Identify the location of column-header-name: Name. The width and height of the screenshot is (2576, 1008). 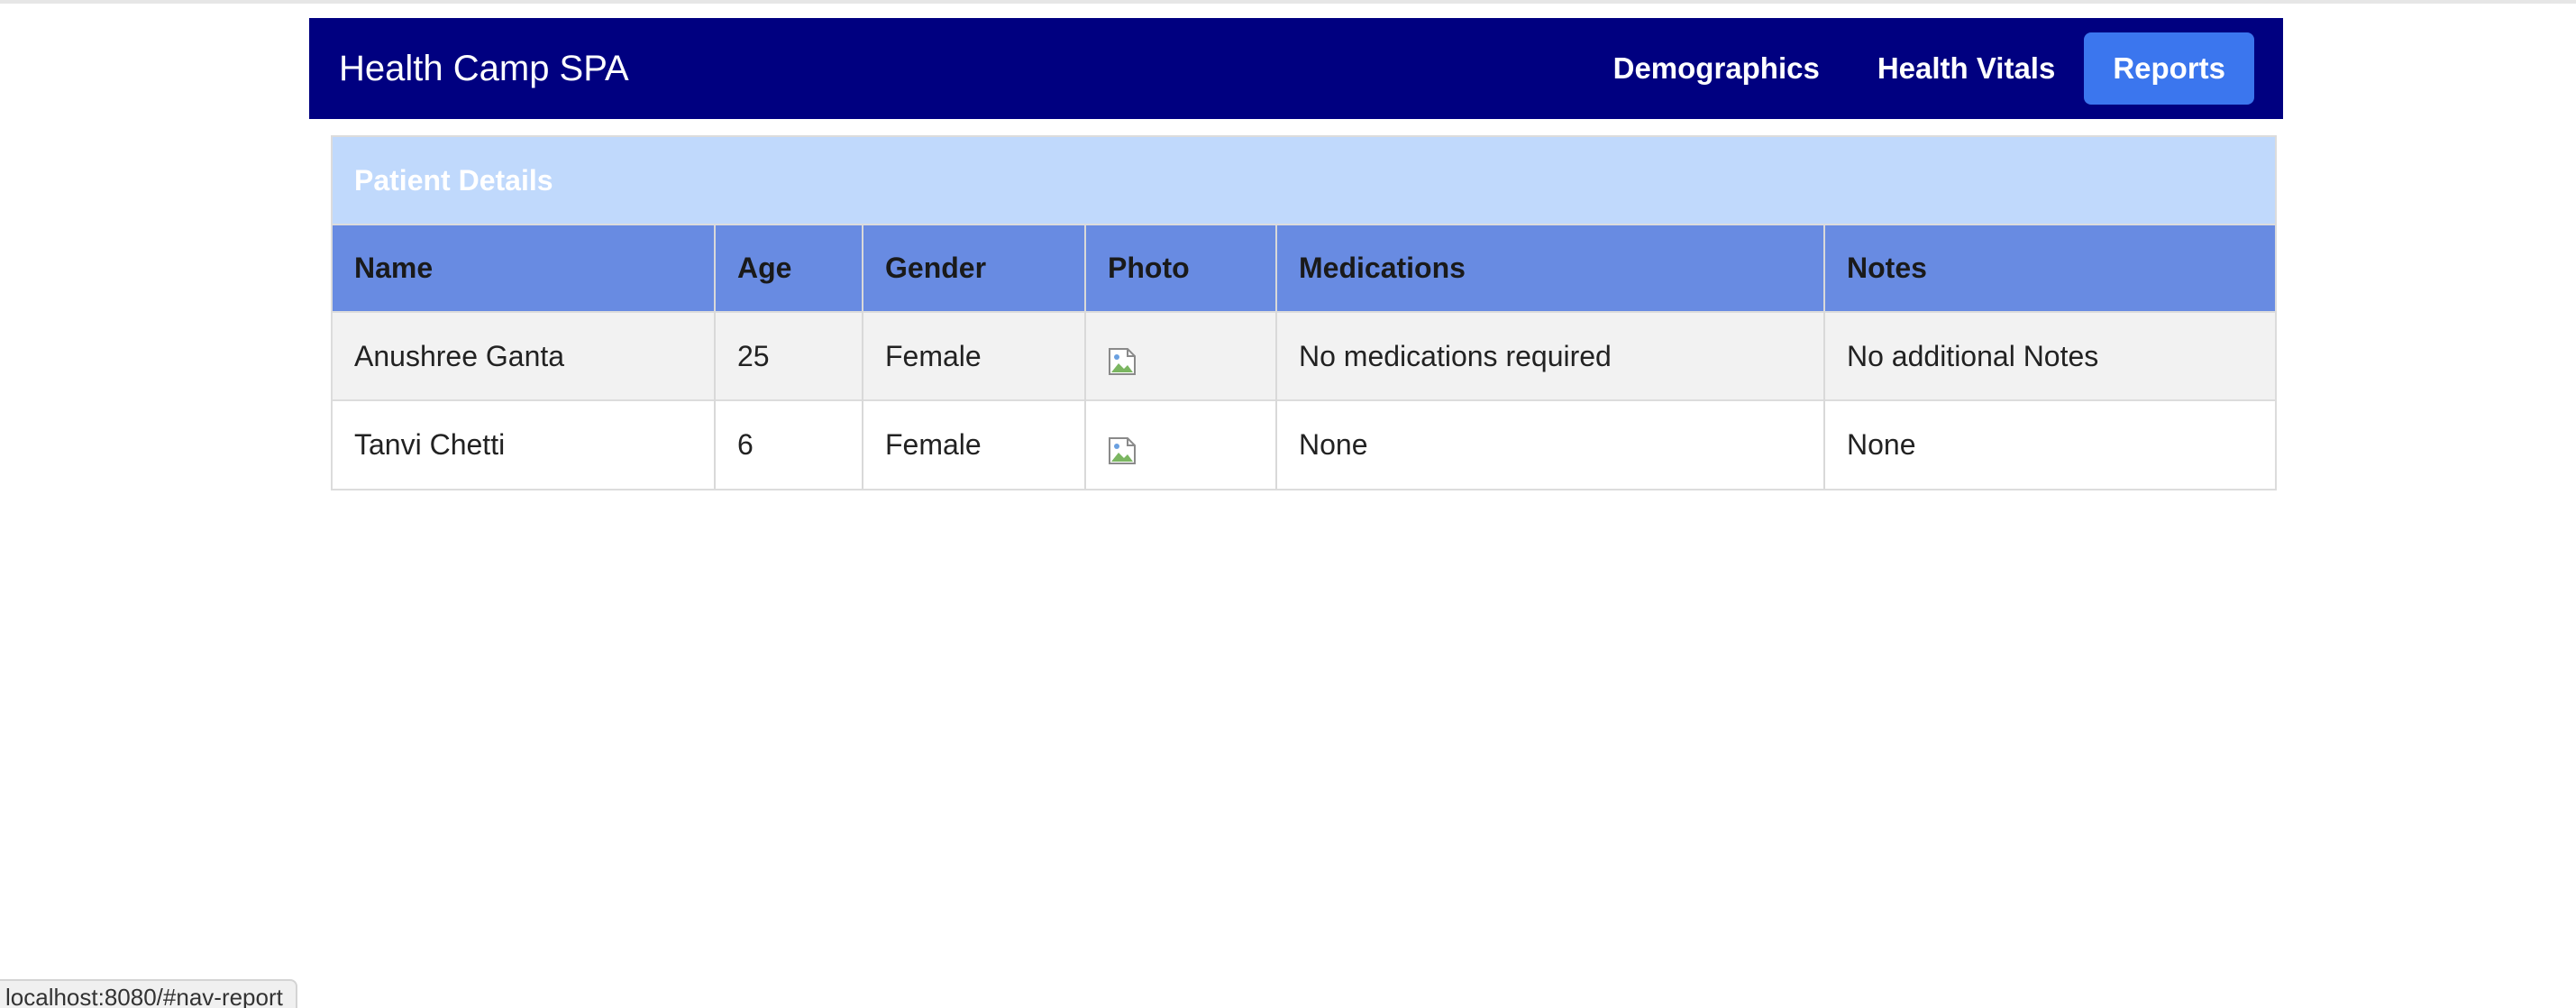
(524, 268).